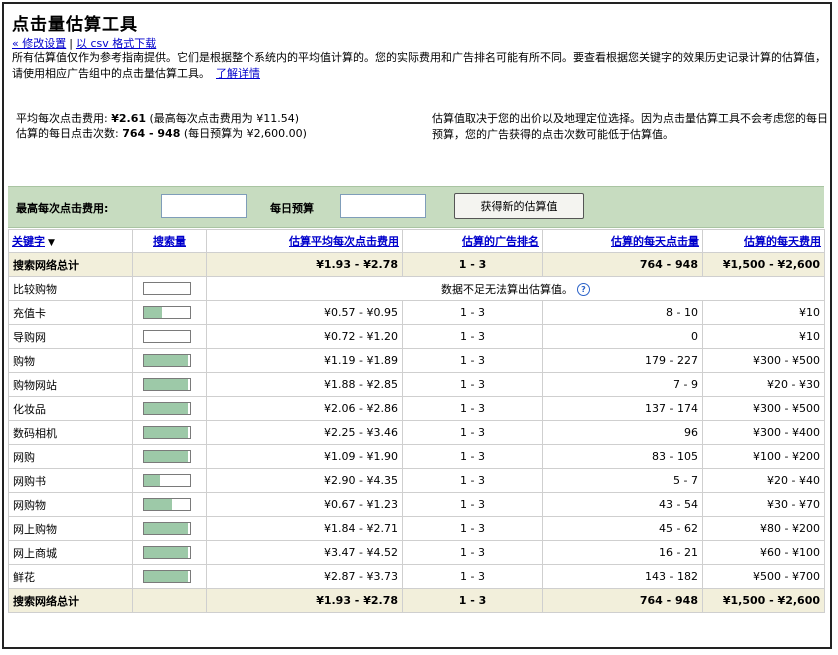 Image resolution: width=838 pixels, height=655 pixels. I want to click on avg-cpc-note: (最高每次点击费用为 ¥11.54), so click(224, 118).